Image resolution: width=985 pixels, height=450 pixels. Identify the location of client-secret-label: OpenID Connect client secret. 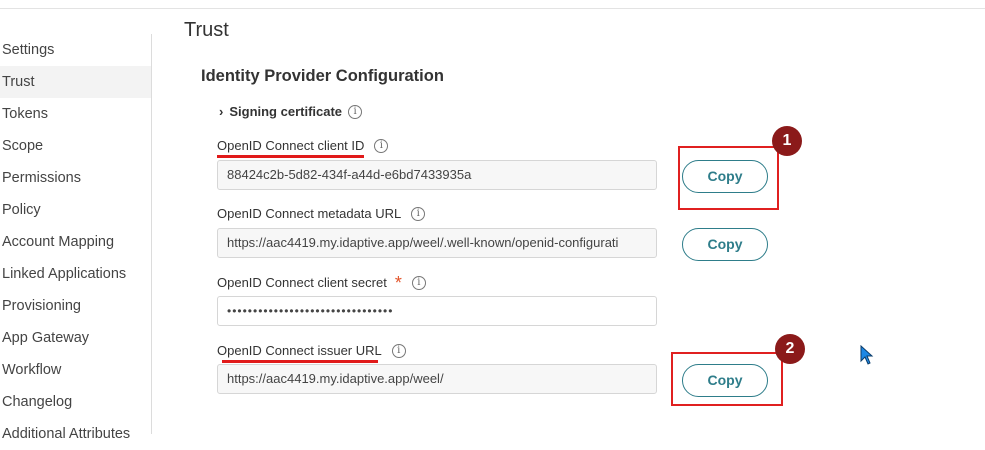
(302, 282).